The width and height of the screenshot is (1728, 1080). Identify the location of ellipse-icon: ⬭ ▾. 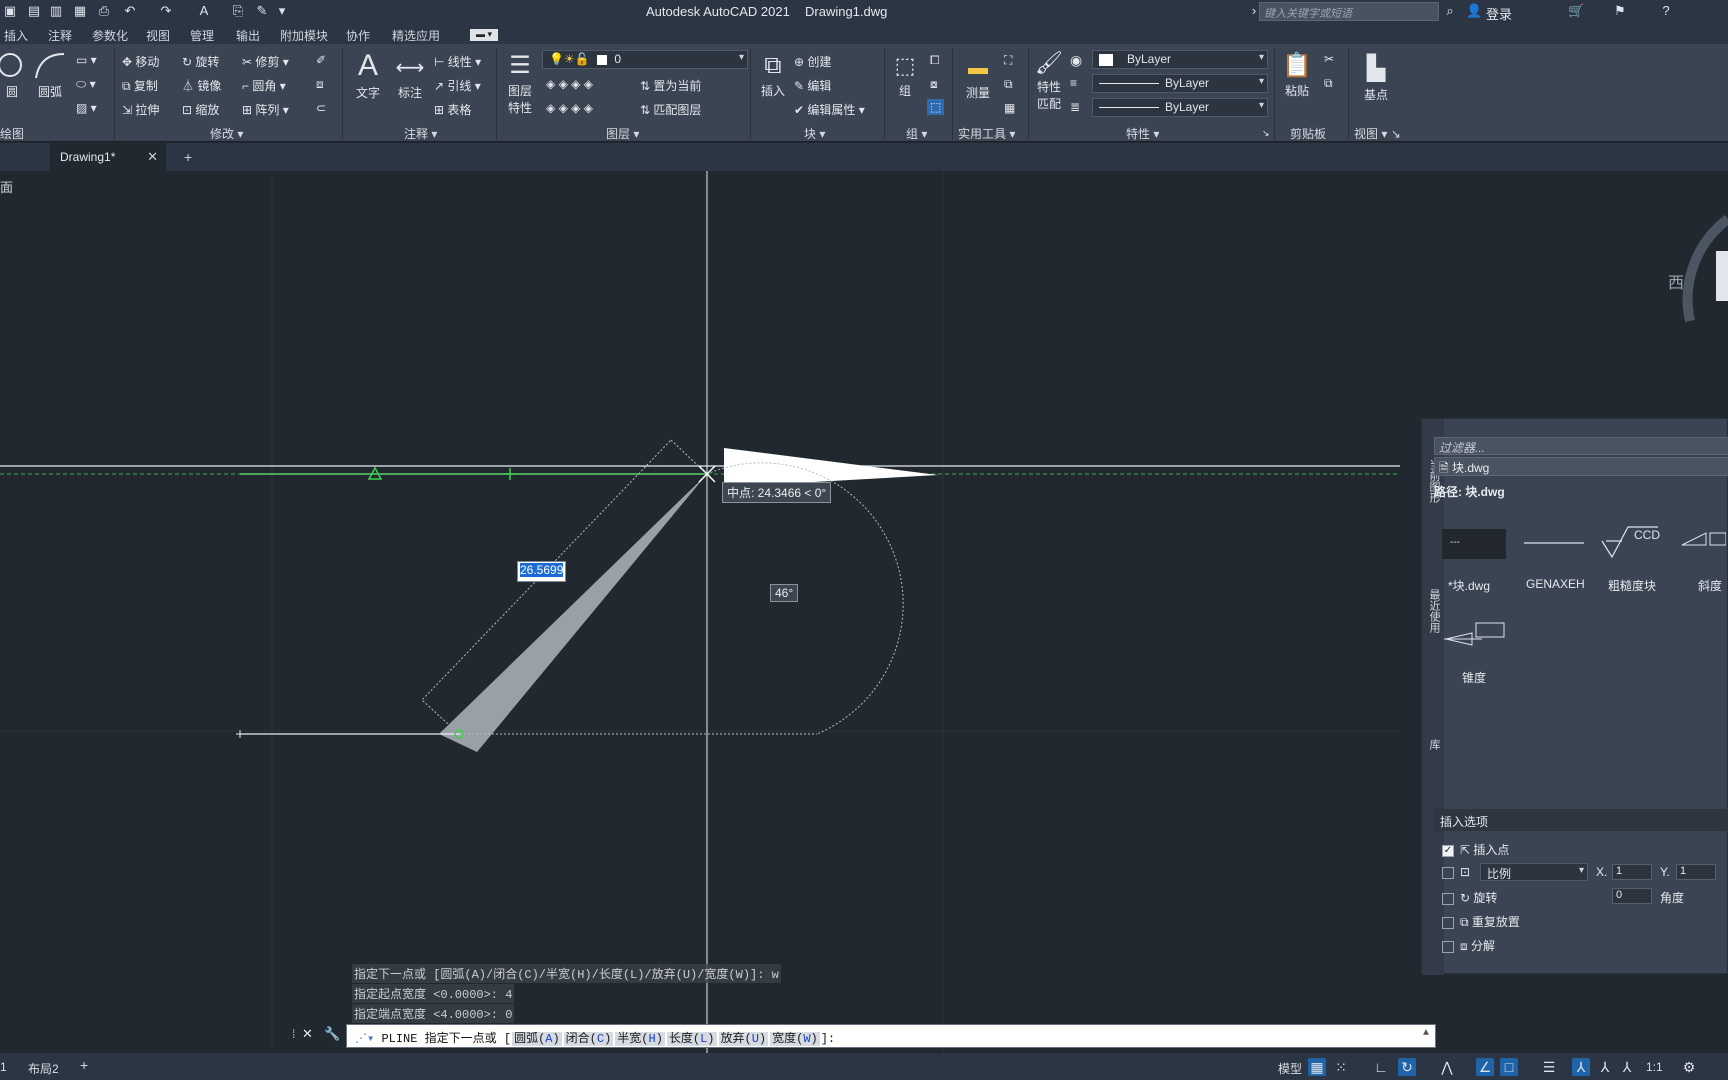
(86, 84).